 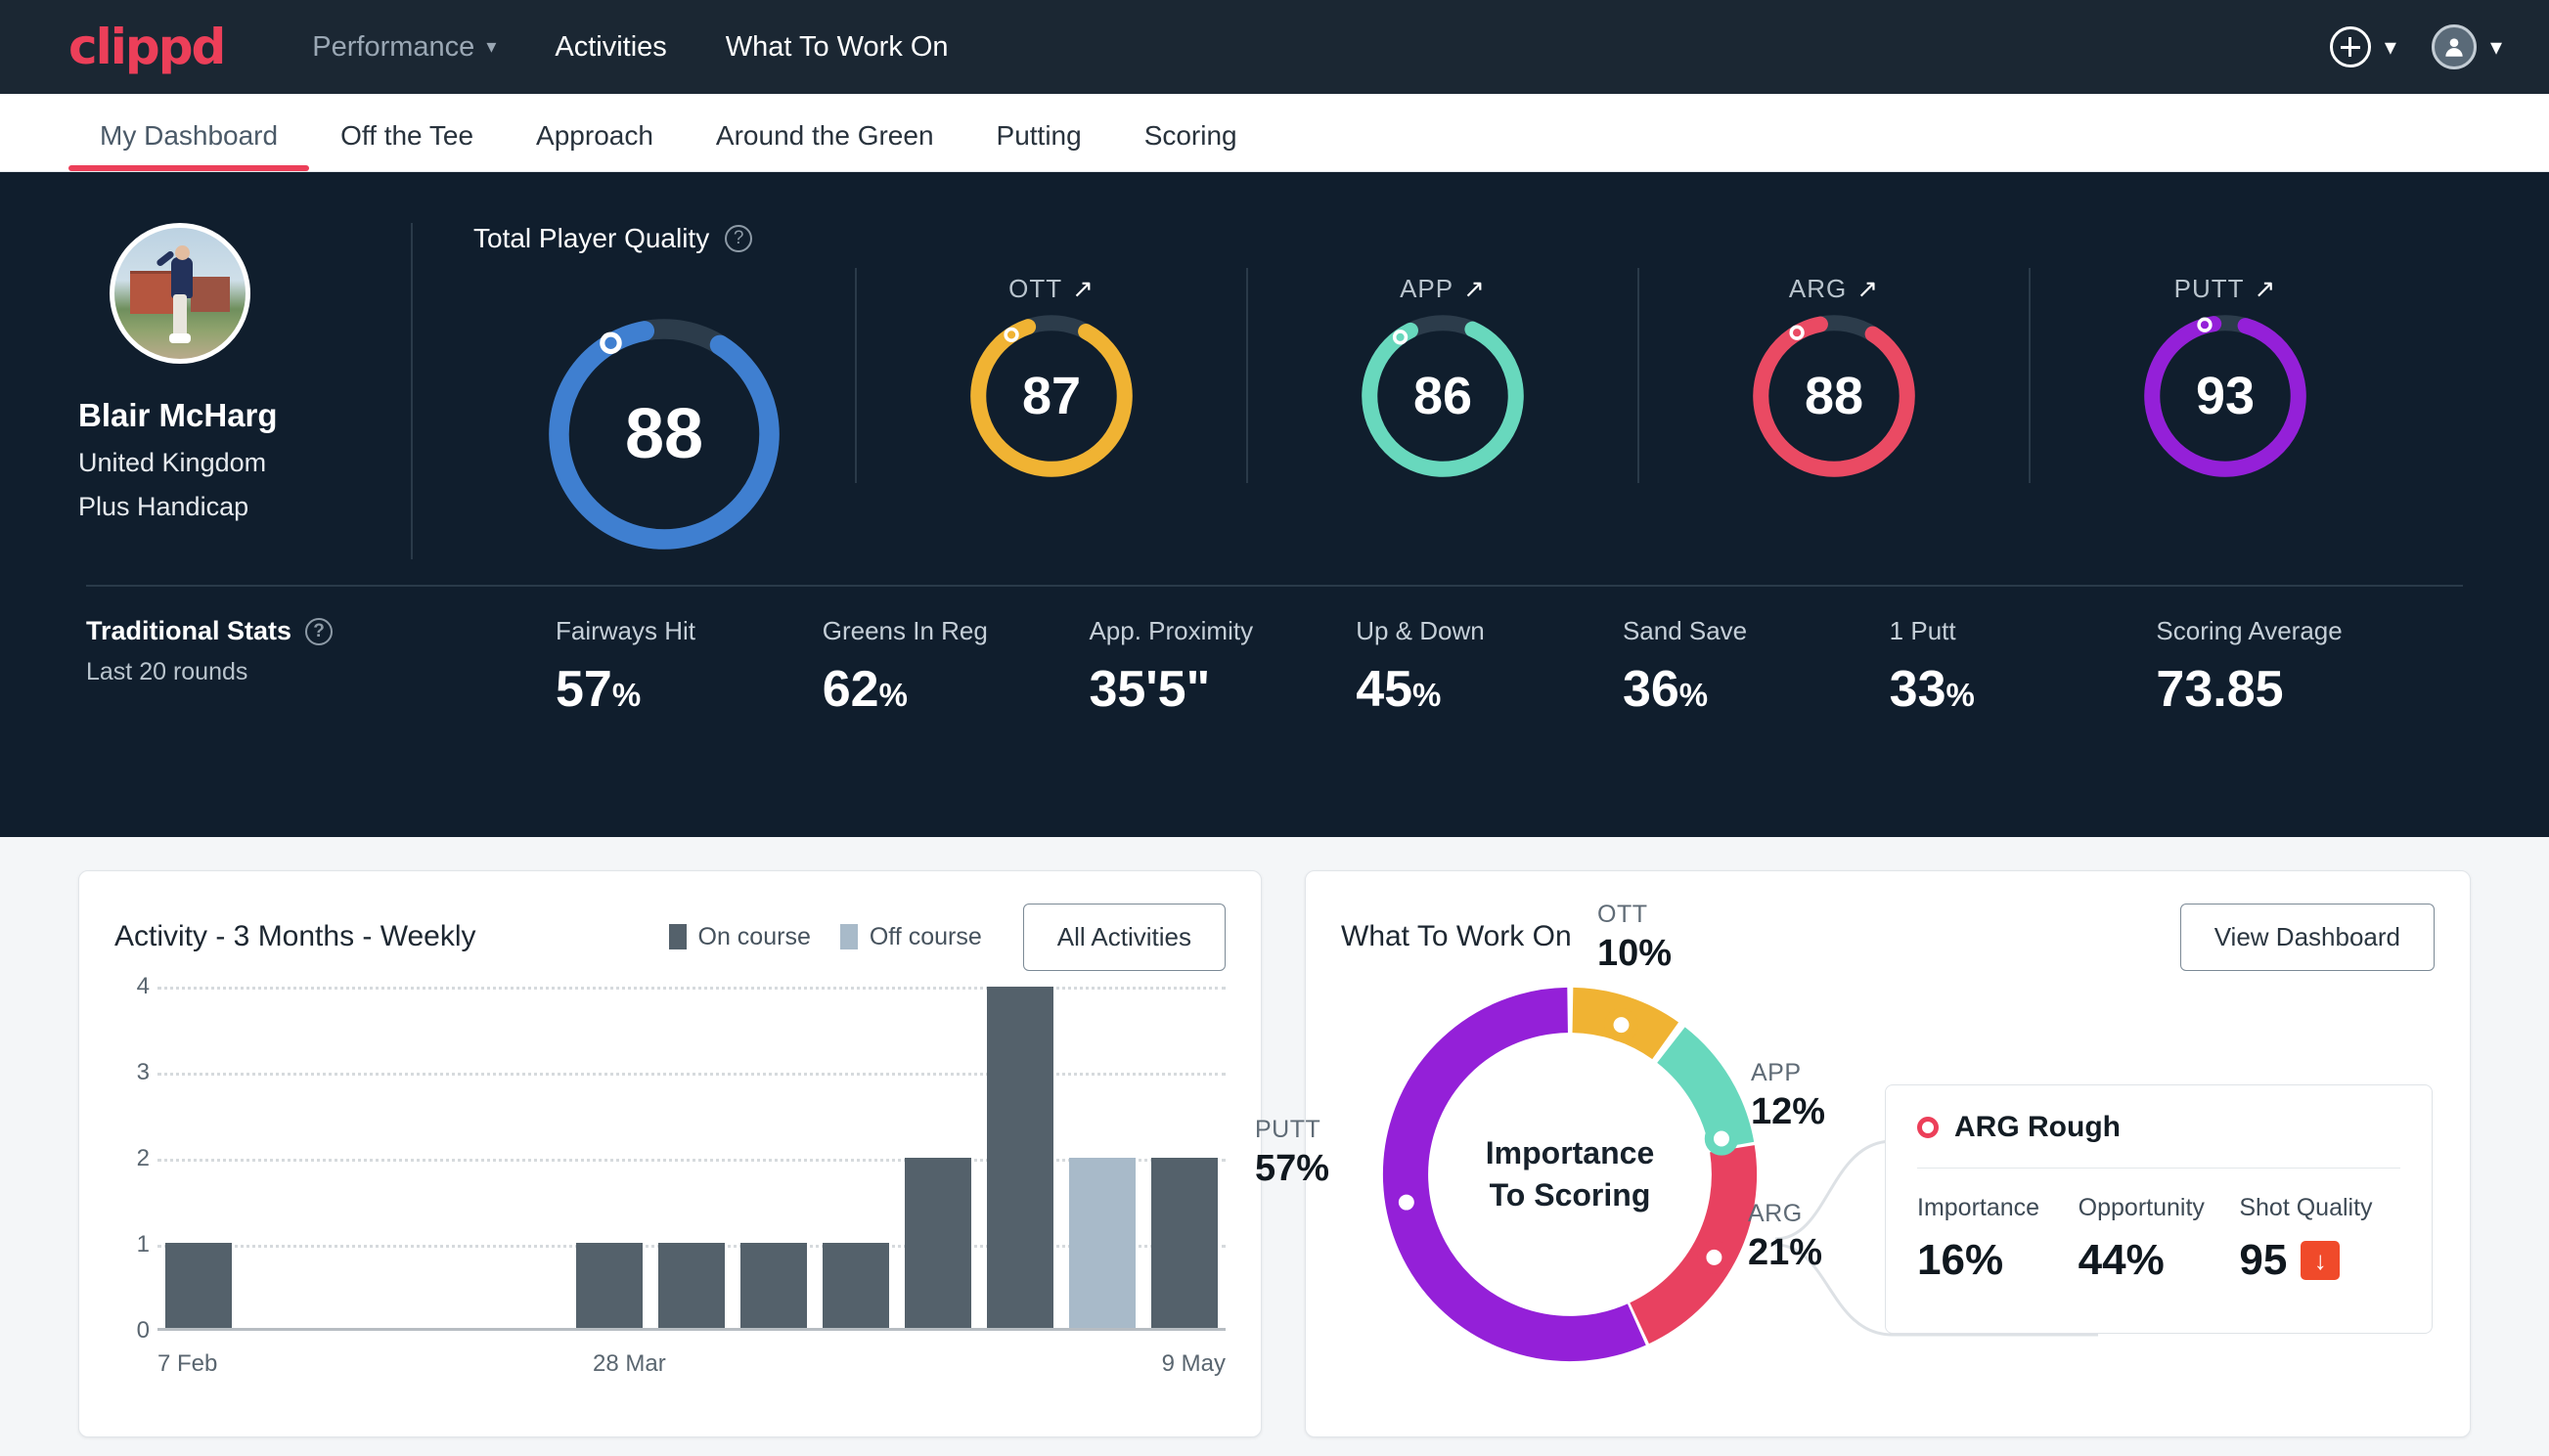 I want to click on donut-label-arg-value: 21%, so click(x=1786, y=1252).